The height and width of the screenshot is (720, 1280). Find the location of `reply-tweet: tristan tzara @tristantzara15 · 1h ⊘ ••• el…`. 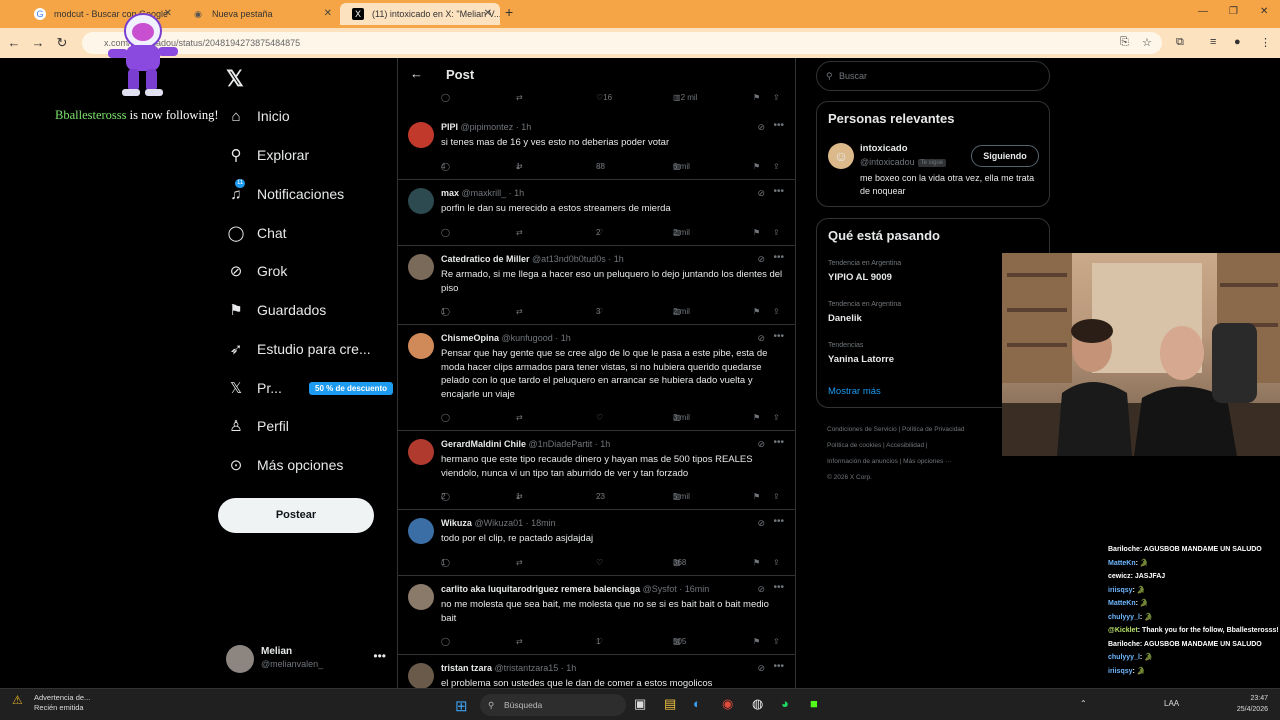

reply-tweet: tristan tzara @tristantzara15 · 1h ⊘ ••• el… is located at coordinates (596, 671).